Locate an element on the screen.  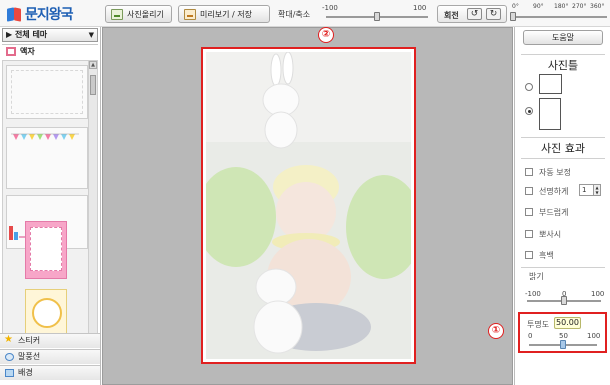
opacity-value-tooltip: 50.00 is located at coordinates (567, 323).